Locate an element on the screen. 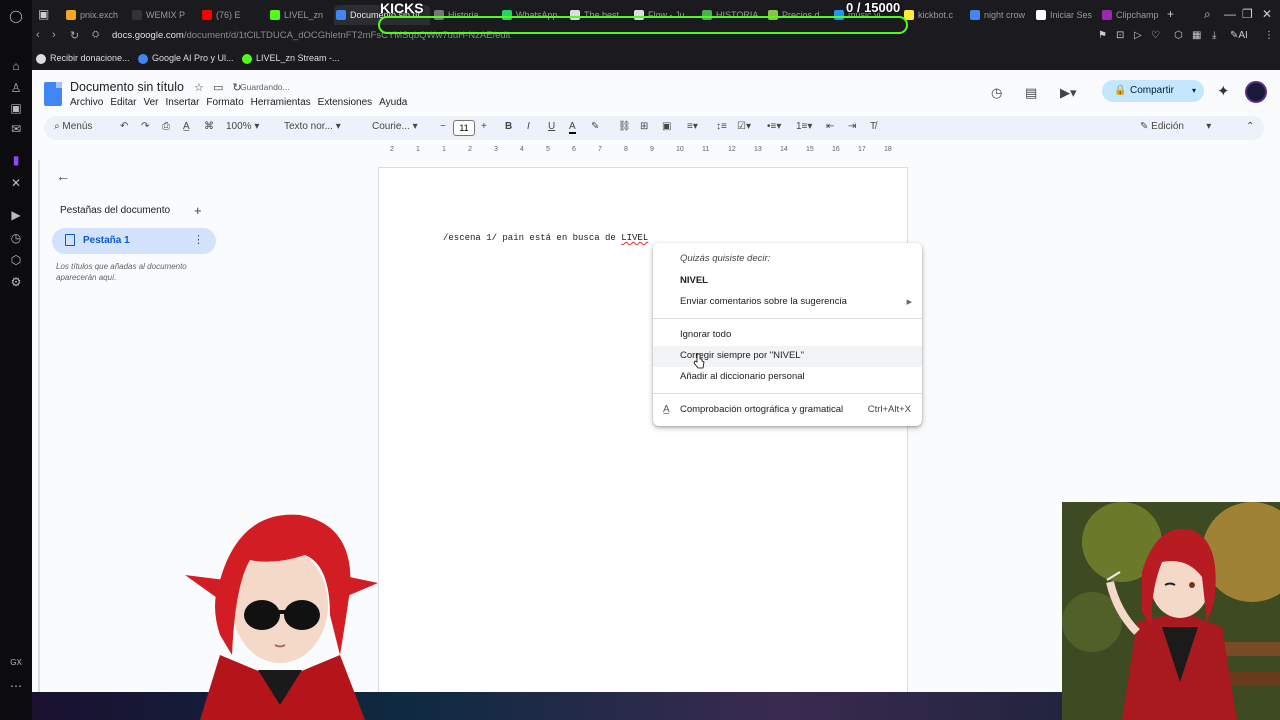 This screenshot has height=720, width=1280. menu-item: Extensiones is located at coordinates (345, 102).